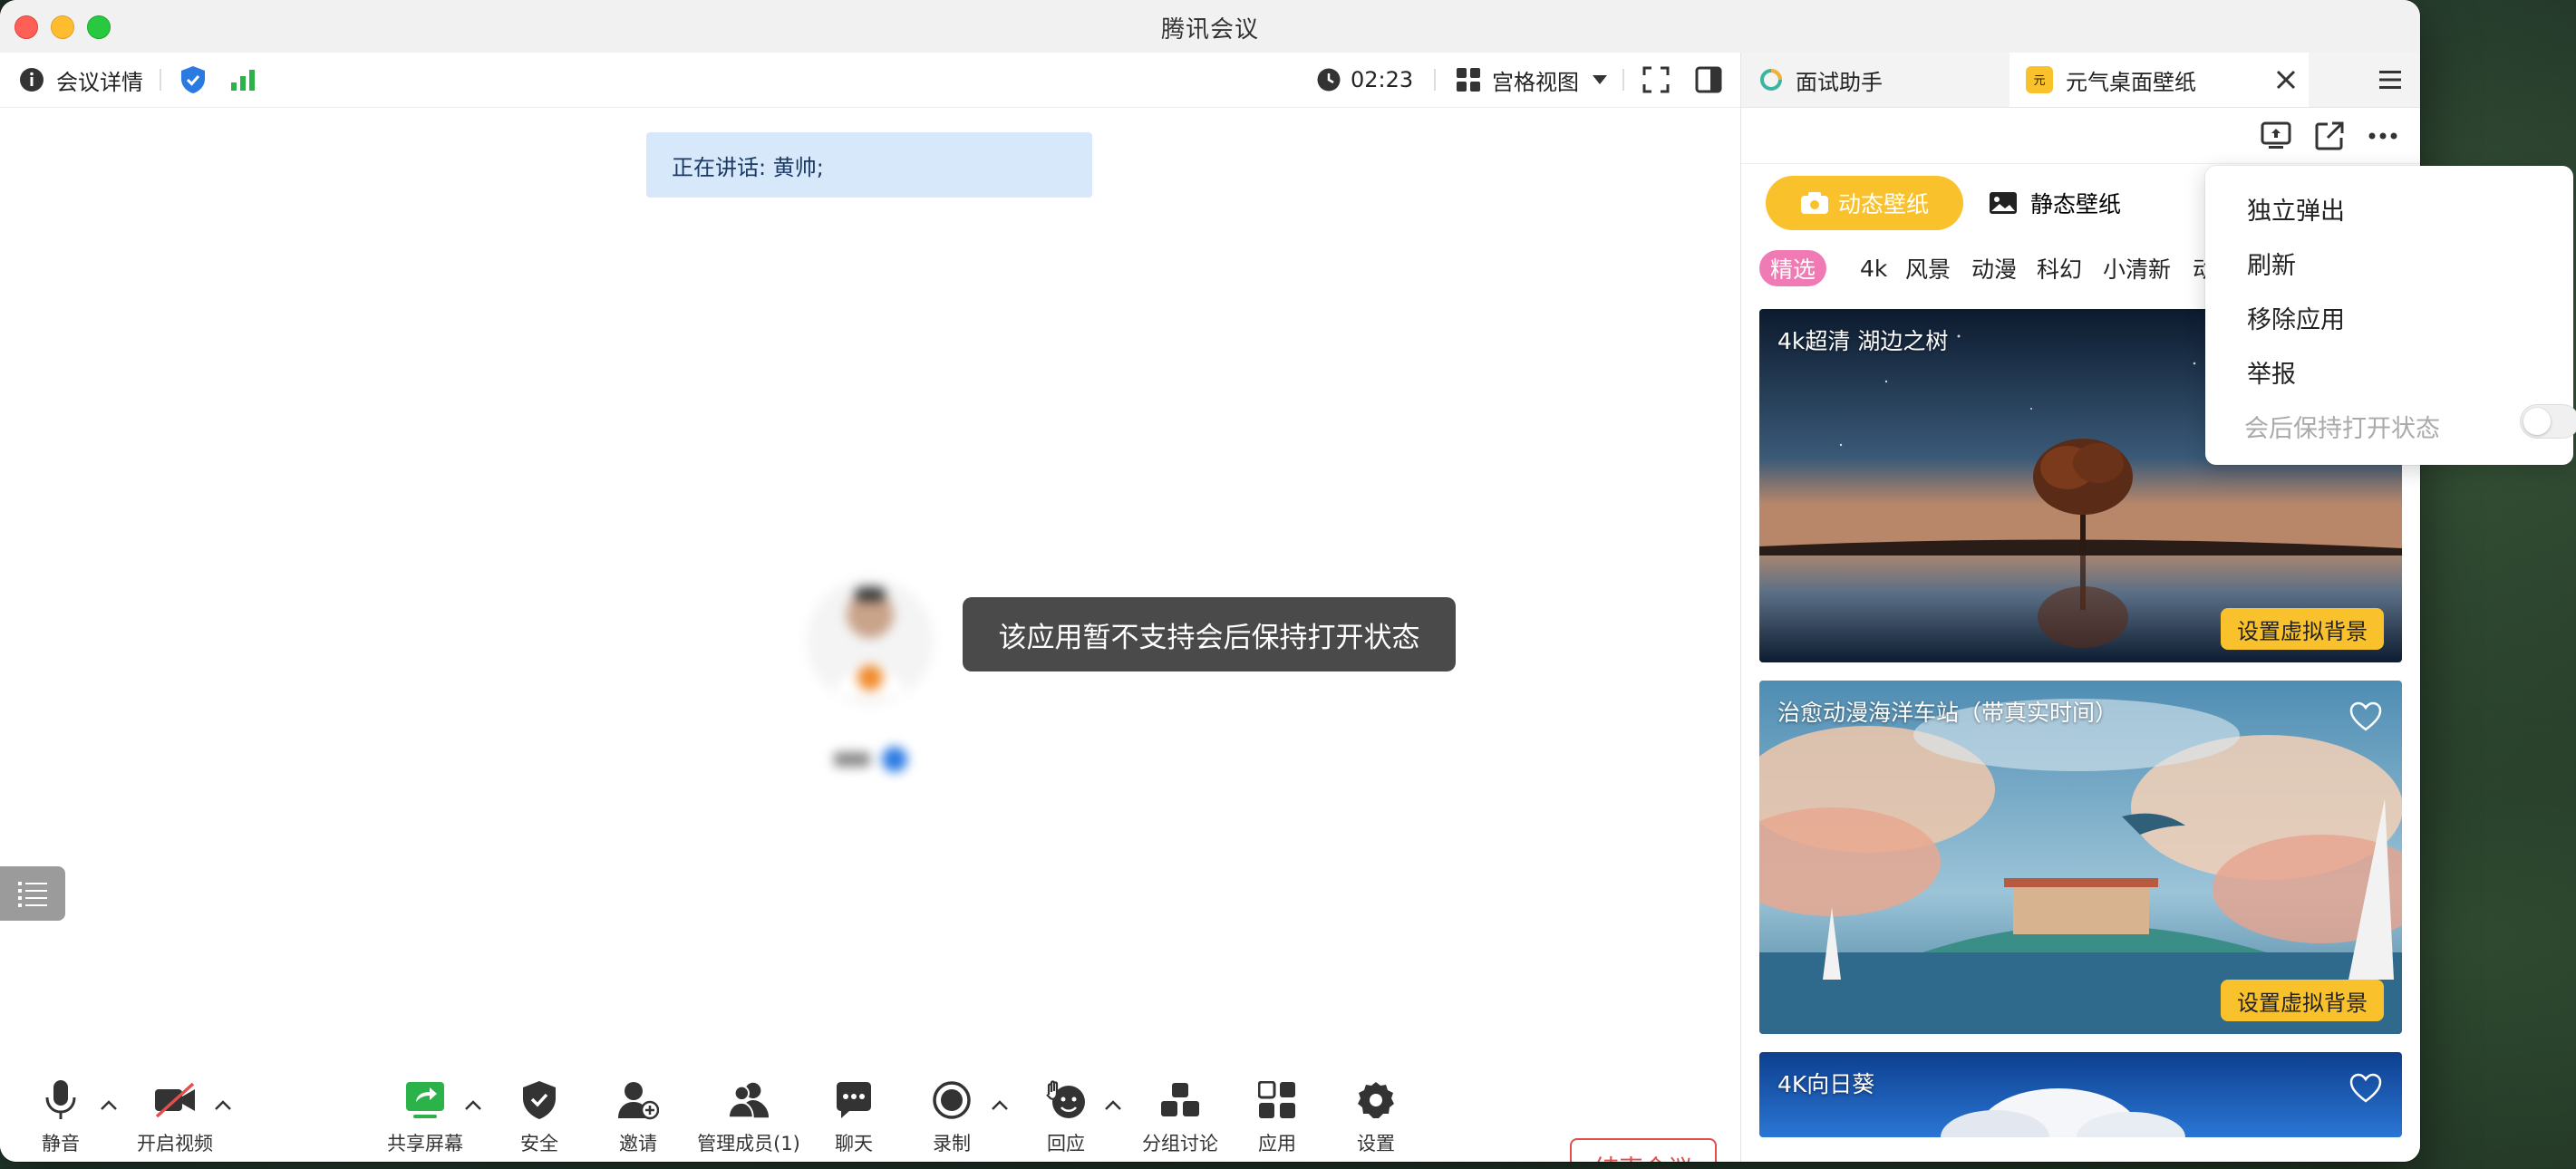 This screenshot has height=1169, width=2576. I want to click on record-icon, so click(951, 1100).